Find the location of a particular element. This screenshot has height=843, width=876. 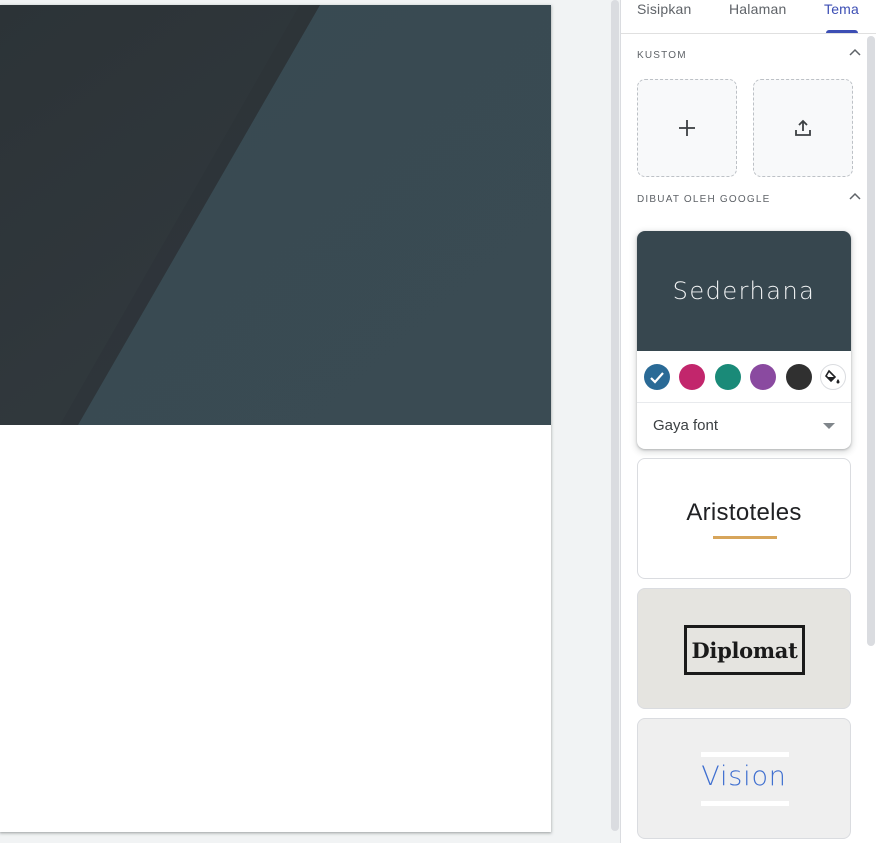

upload-theme-button is located at coordinates (803, 128).